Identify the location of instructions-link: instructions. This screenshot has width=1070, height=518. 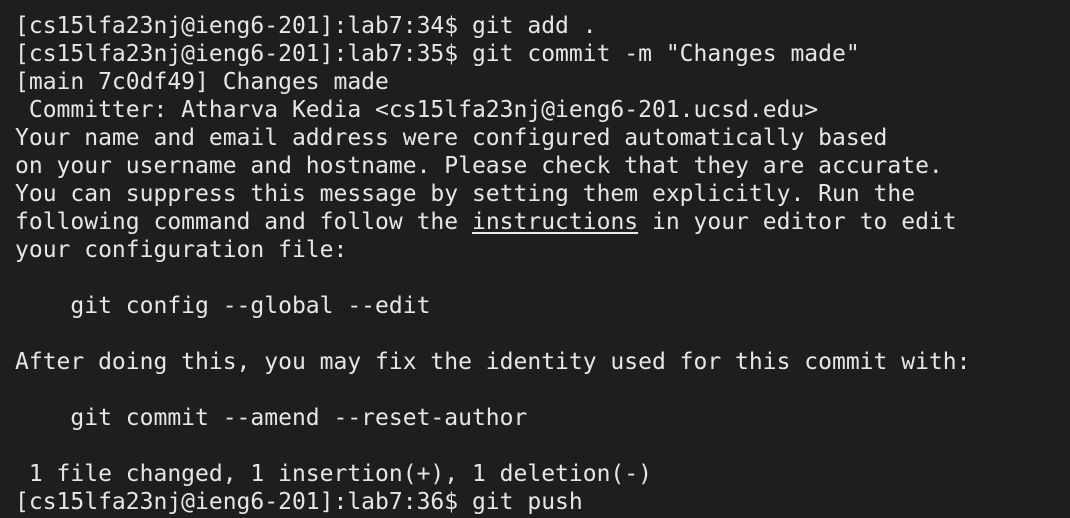
(555, 222).